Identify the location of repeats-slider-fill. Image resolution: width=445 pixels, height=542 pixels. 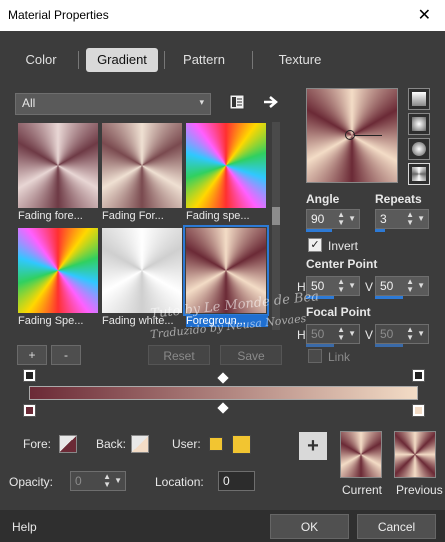
(380, 230).